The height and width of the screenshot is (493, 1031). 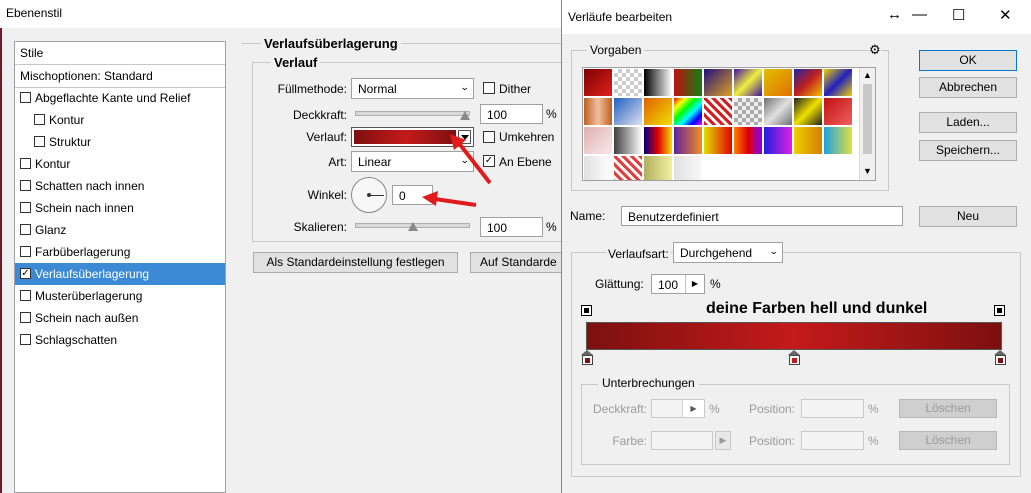 I want to click on reset-default-button: Auf Standarde, so click(x=516, y=262).